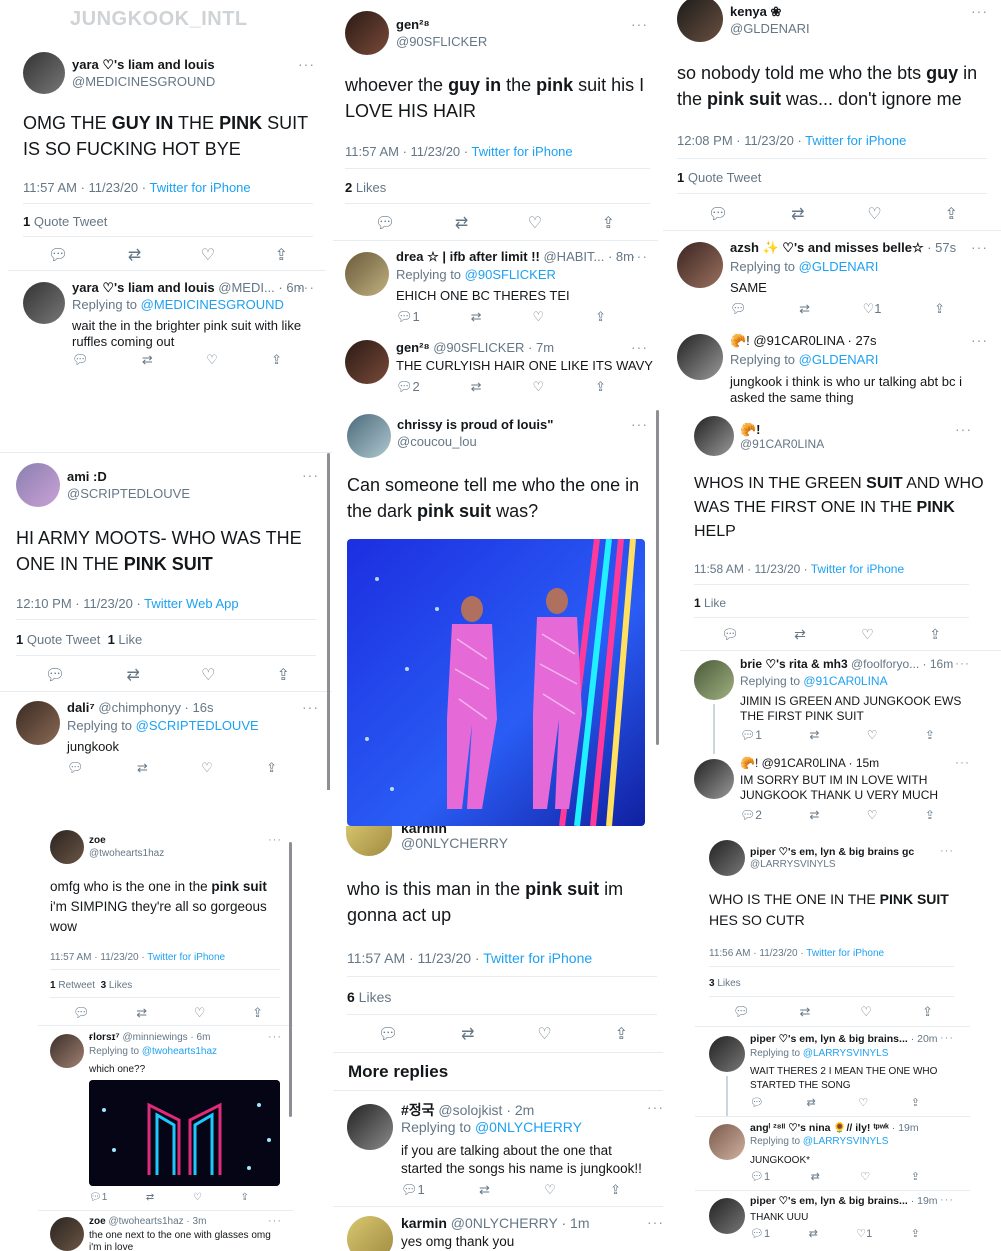  I want to click on reply-author: piper ♡'s em, lyn & big brains... · 20m, so click(844, 1039).